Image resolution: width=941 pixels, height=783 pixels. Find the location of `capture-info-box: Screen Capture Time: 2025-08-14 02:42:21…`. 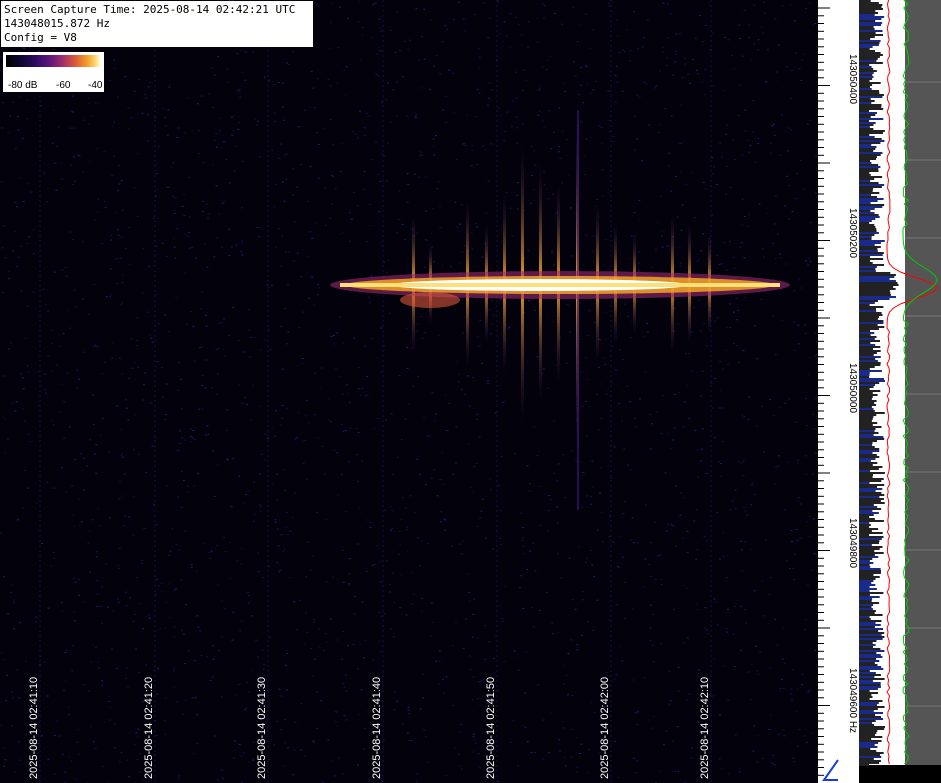

capture-info-box: Screen Capture Time: 2025-08-14 02:42:21… is located at coordinates (157, 24).